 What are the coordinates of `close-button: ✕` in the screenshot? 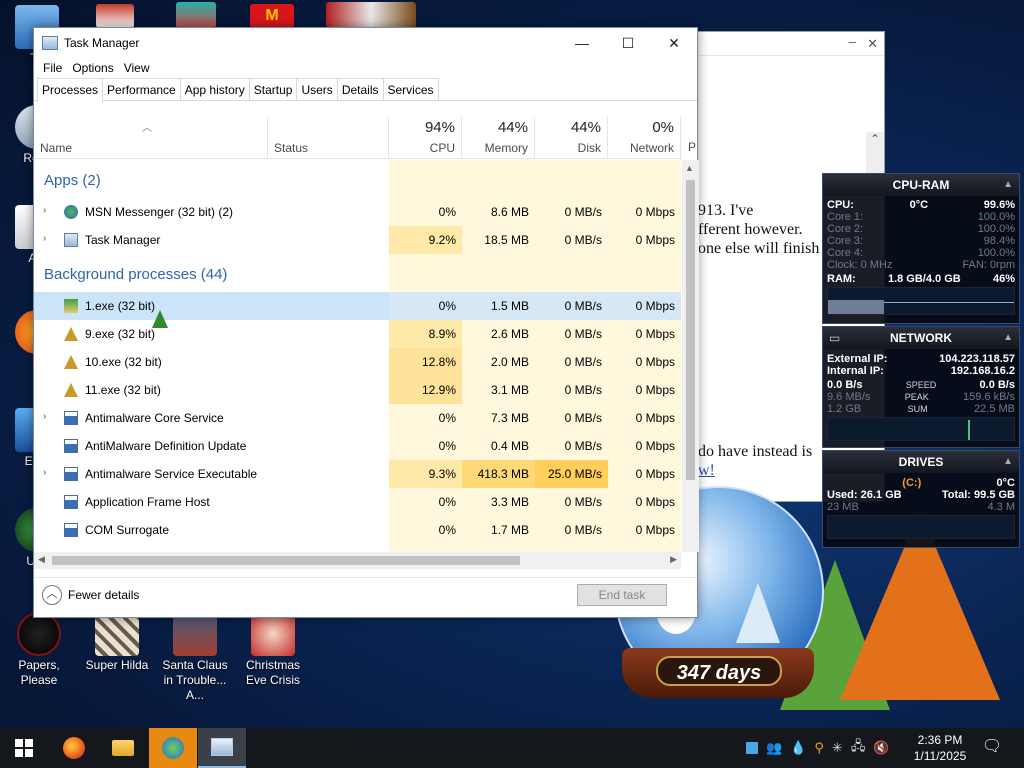 It's located at (674, 43).